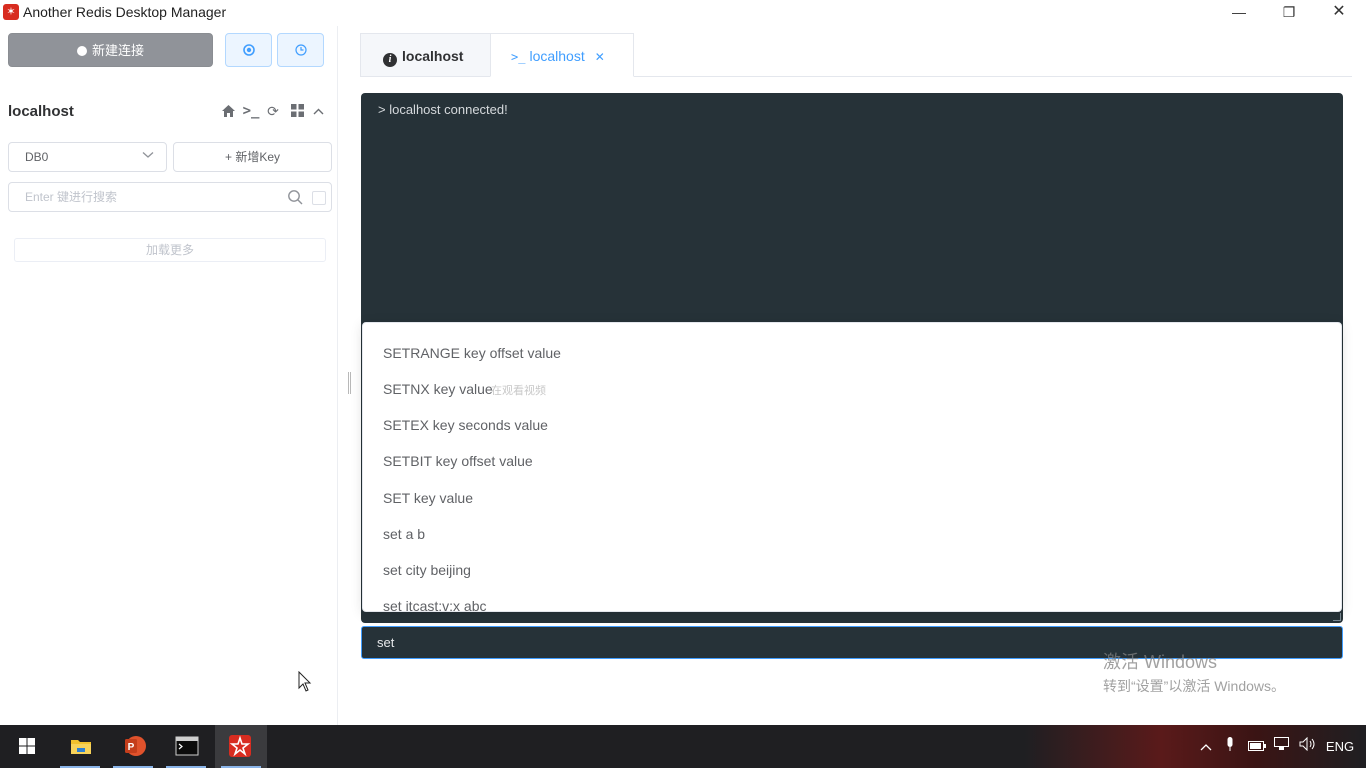  Describe the element at coordinates (465, 425) in the screenshot. I see `suggestion-item: SETEX key seconds value` at that location.